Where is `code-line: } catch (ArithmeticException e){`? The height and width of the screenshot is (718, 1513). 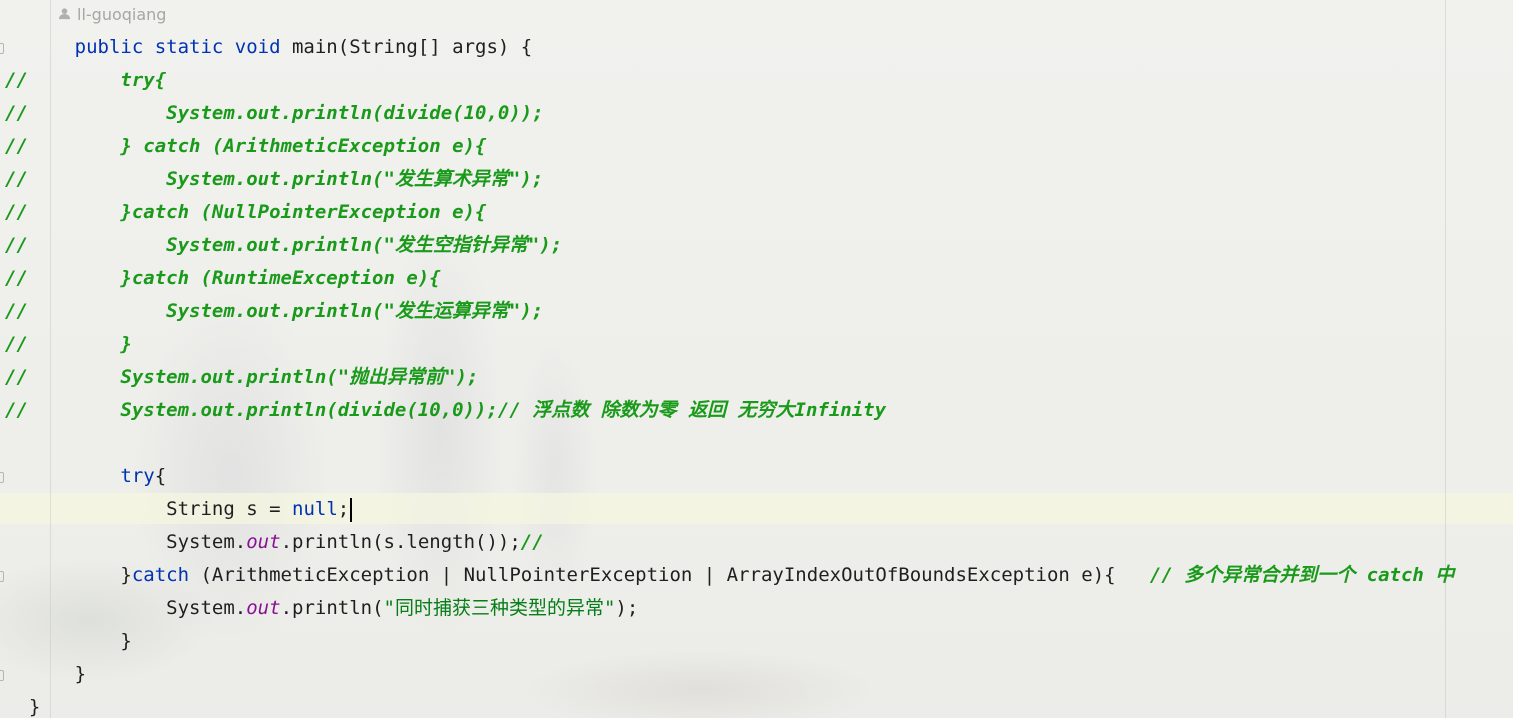 code-line: } catch (ArithmeticException e){ is located at coordinates (246, 146).